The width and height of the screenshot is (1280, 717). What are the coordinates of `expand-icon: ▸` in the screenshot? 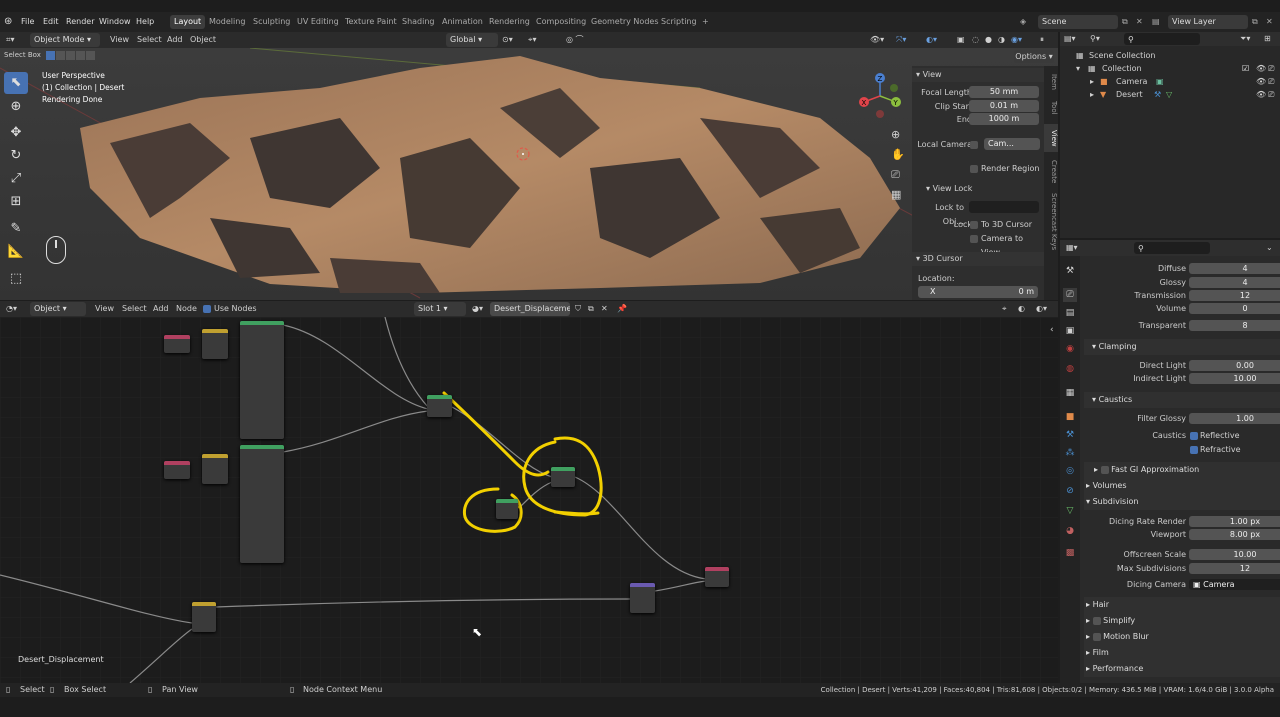 It's located at (1092, 81).